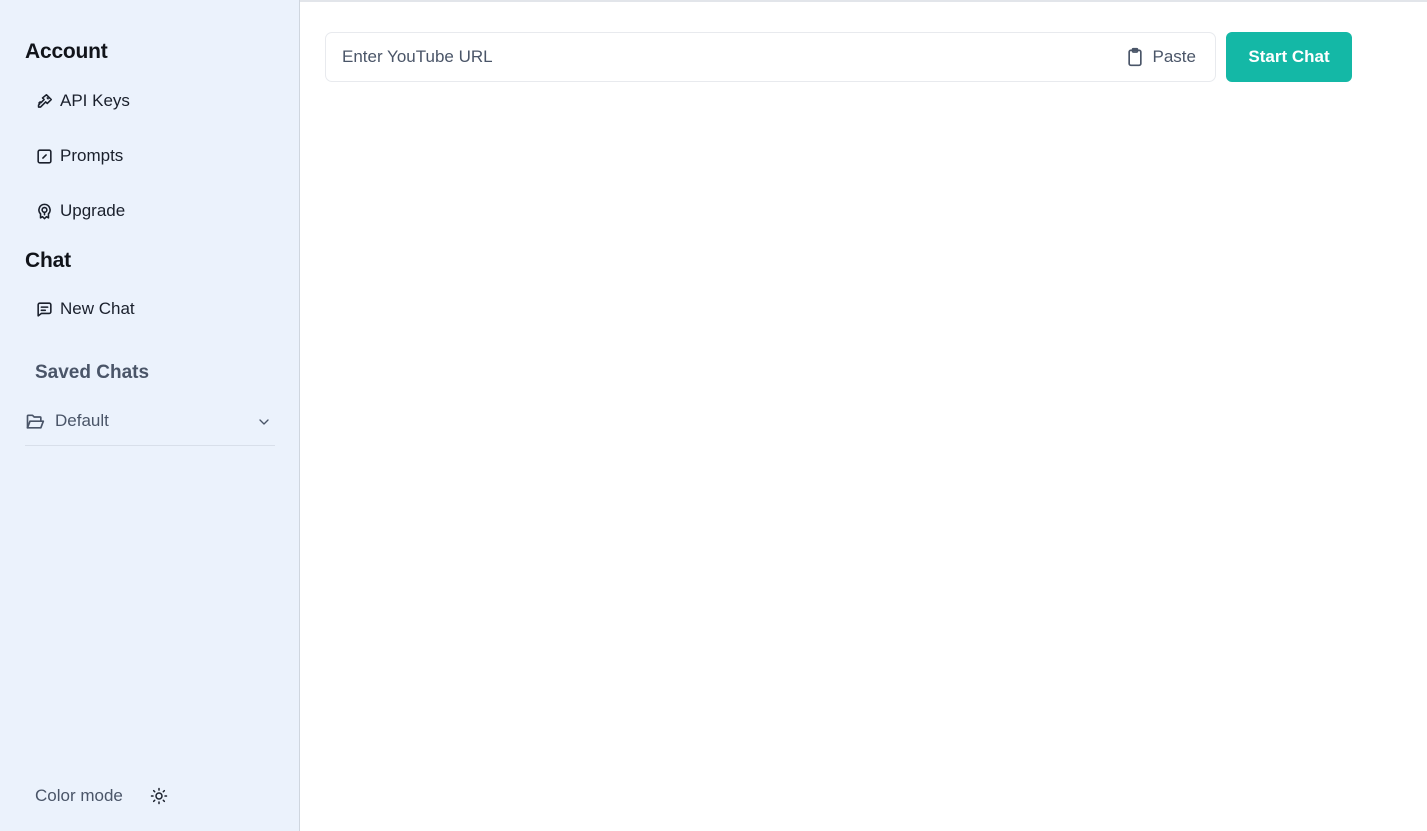 The height and width of the screenshot is (831, 1427). What do you see at coordinates (1289, 57) in the screenshot?
I see `start-chat-button: Start Chat` at bounding box center [1289, 57].